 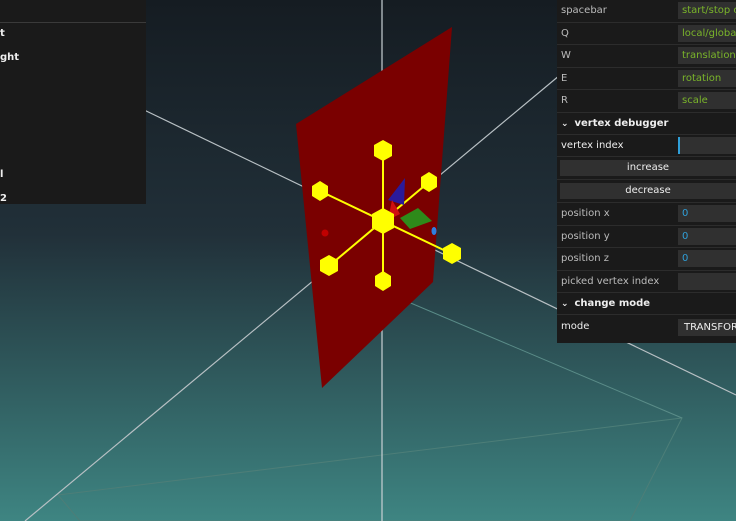 What do you see at coordinates (646, 259) in the screenshot?
I see `position-z-row: position z 0` at bounding box center [646, 259].